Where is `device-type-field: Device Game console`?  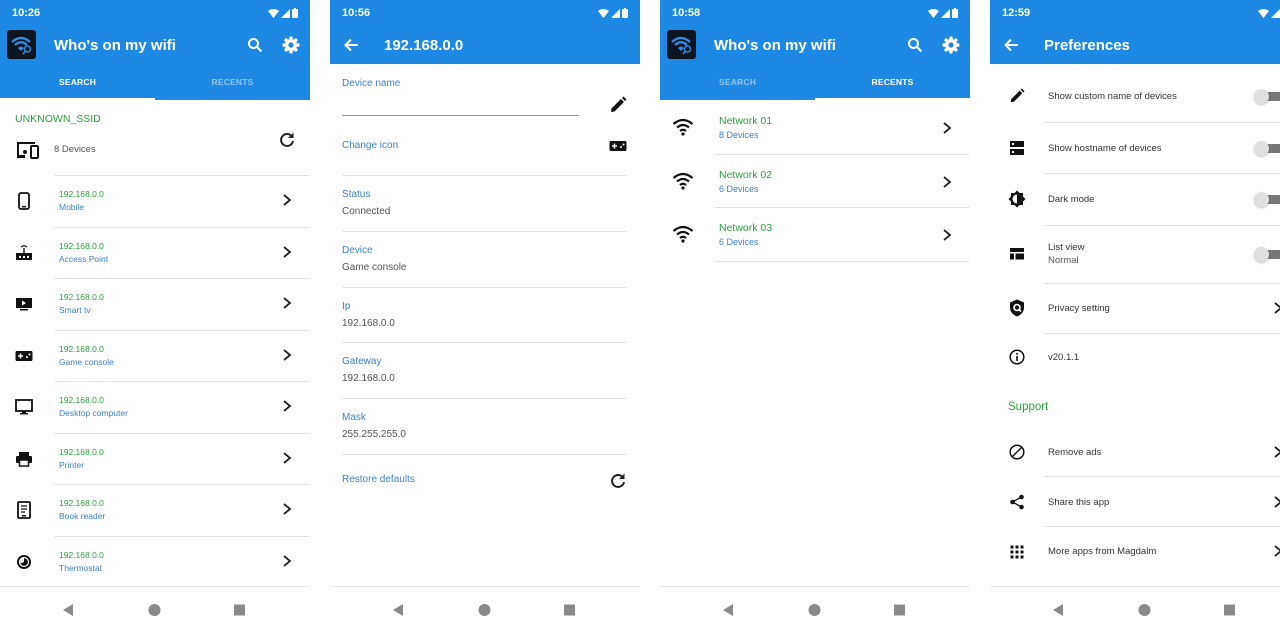
device-type-field: Device Game console is located at coordinates (484, 259).